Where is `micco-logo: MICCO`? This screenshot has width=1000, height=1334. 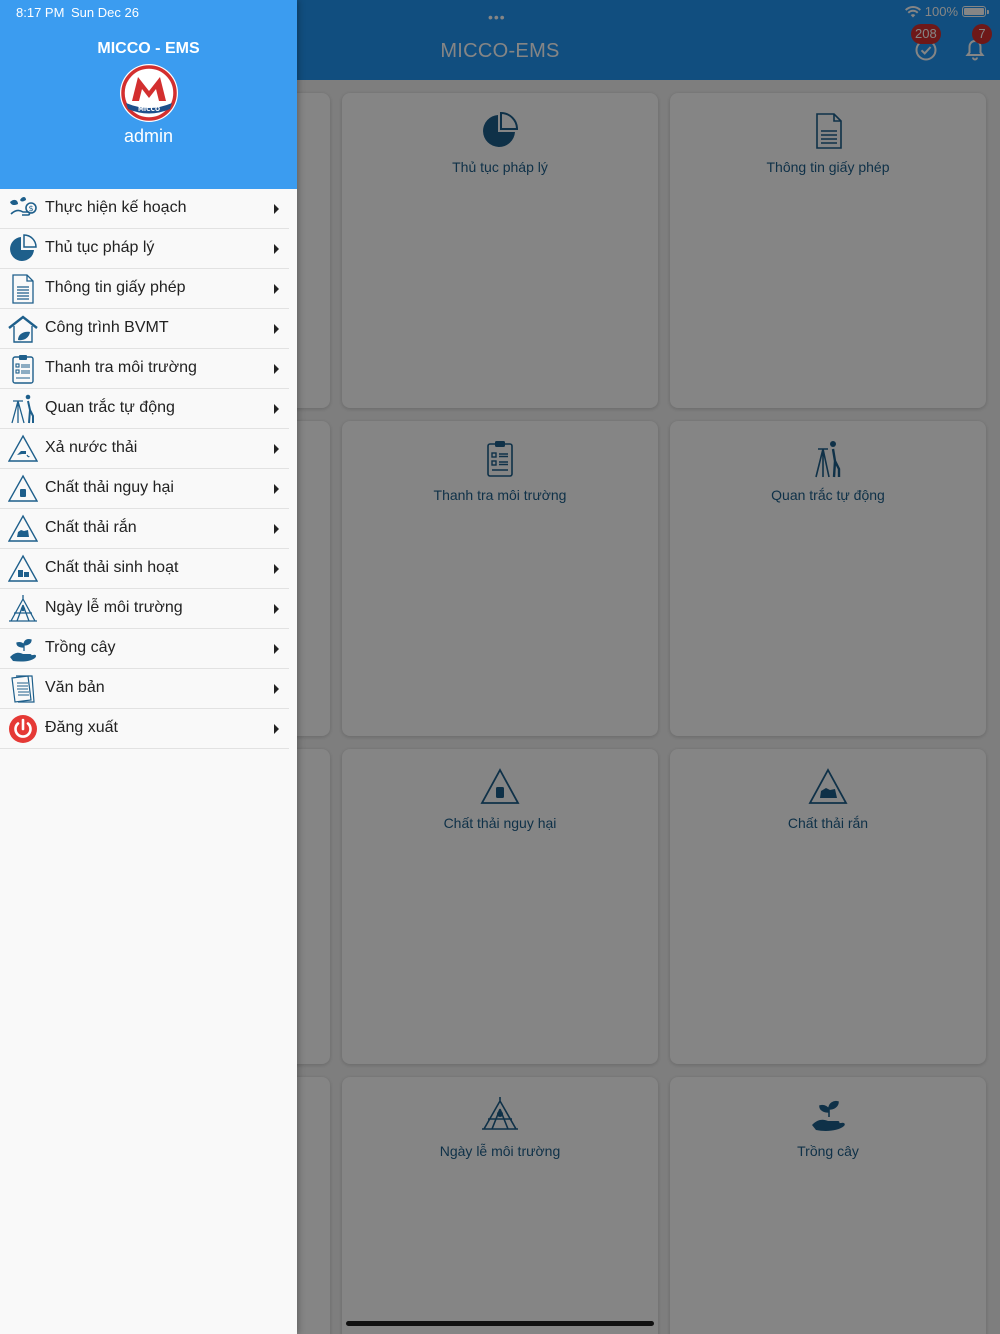
micco-logo: MICCO is located at coordinates (149, 93).